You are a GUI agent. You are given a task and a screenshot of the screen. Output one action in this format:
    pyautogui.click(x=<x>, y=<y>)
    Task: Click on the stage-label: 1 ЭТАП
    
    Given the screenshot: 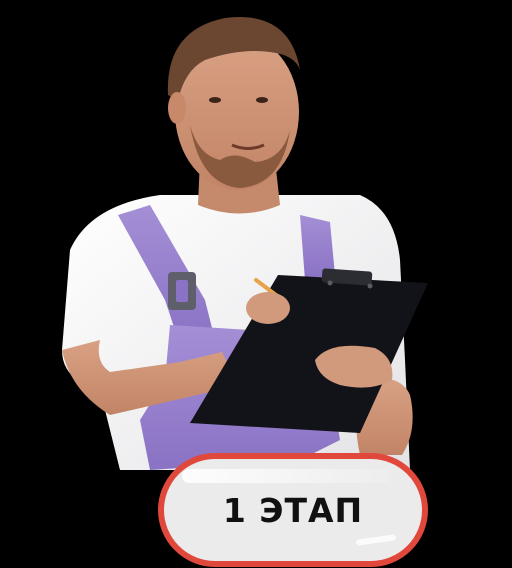 What is the action you would take?
    pyautogui.click(x=293, y=510)
    